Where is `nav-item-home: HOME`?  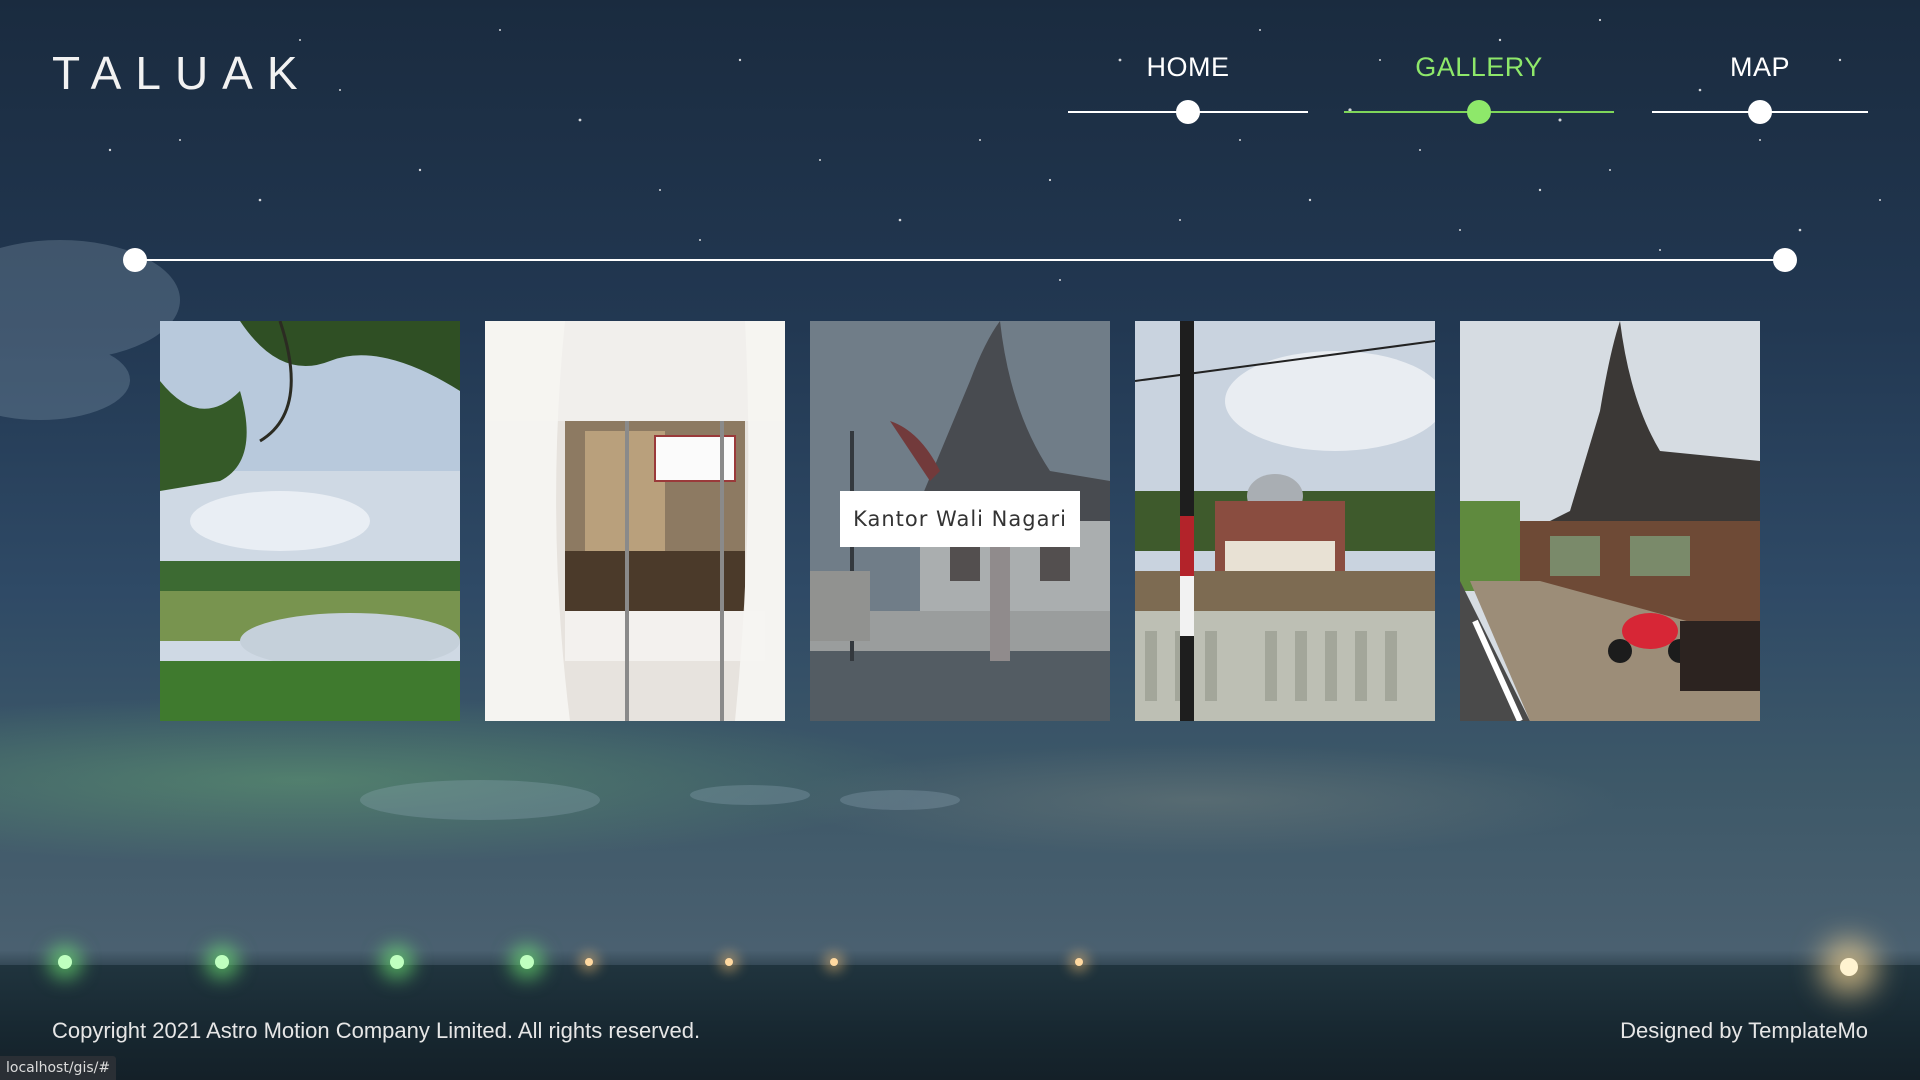
nav-item-home: HOME is located at coordinates (1188, 88).